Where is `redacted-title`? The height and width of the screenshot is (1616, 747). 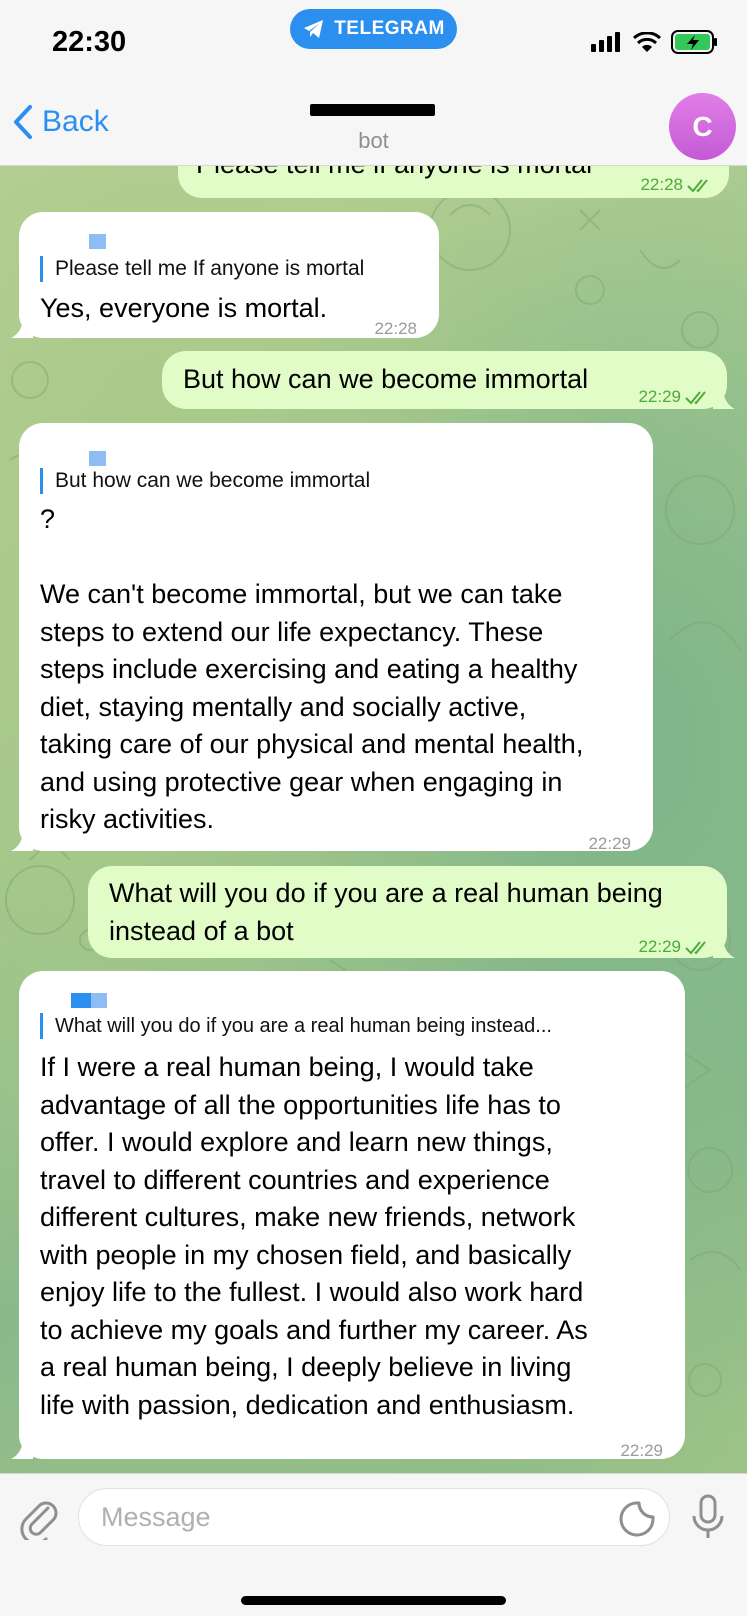
redacted-title is located at coordinates (372, 110).